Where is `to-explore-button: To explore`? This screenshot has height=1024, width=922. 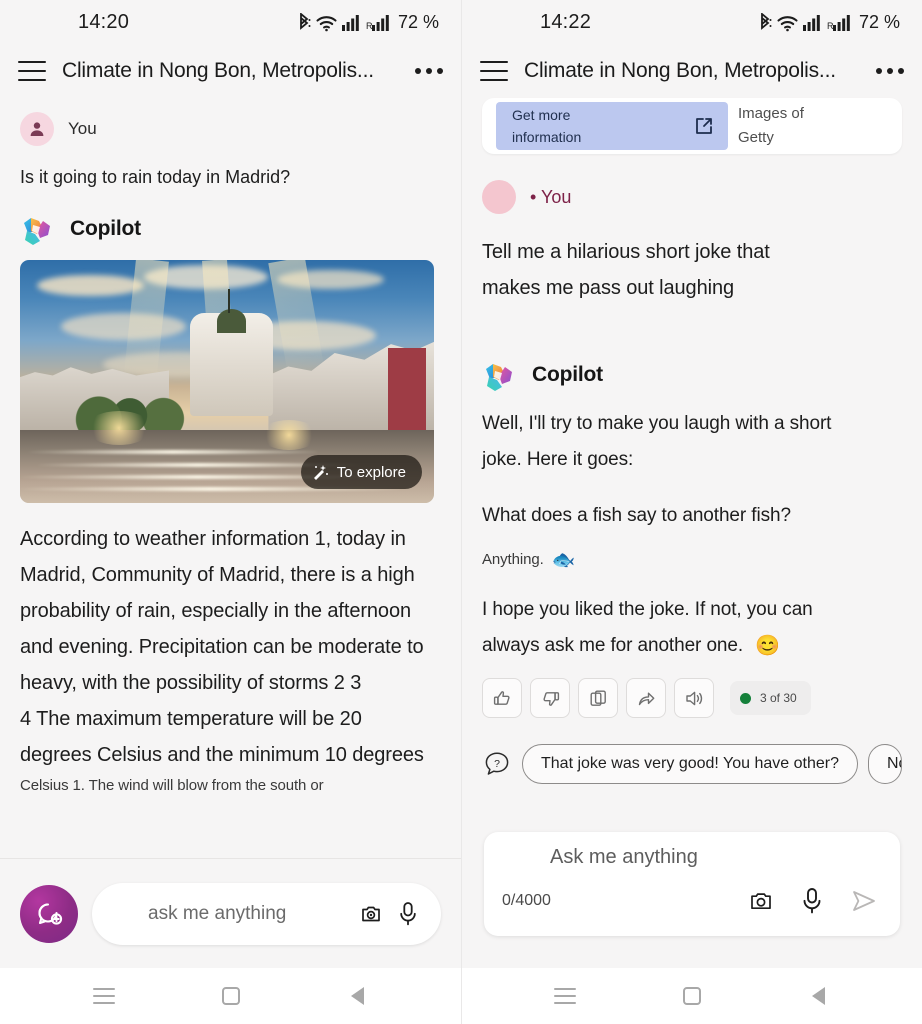 to-explore-button: To explore is located at coordinates (361, 472).